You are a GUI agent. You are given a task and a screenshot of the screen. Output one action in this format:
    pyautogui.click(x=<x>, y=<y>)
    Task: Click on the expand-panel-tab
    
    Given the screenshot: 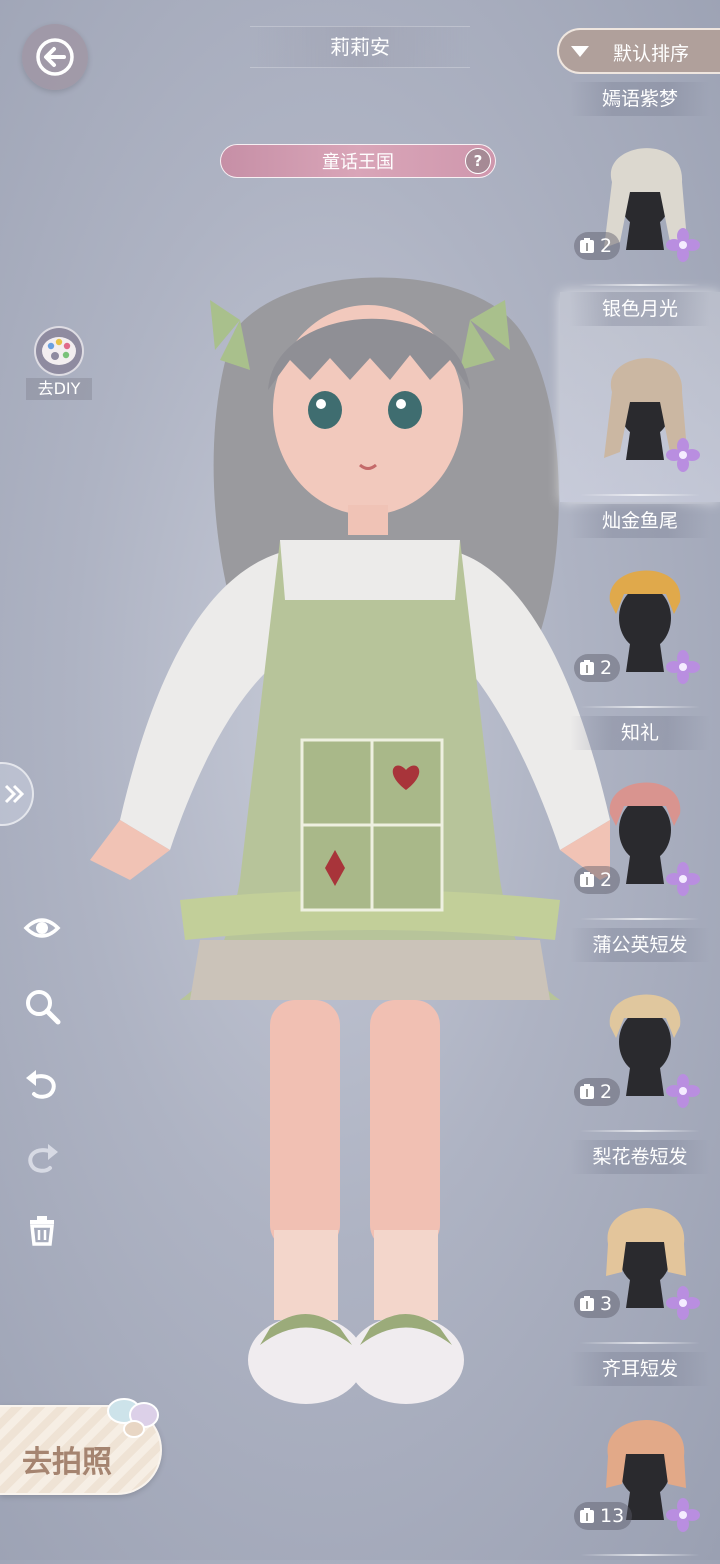 What is the action you would take?
    pyautogui.click(x=17, y=794)
    